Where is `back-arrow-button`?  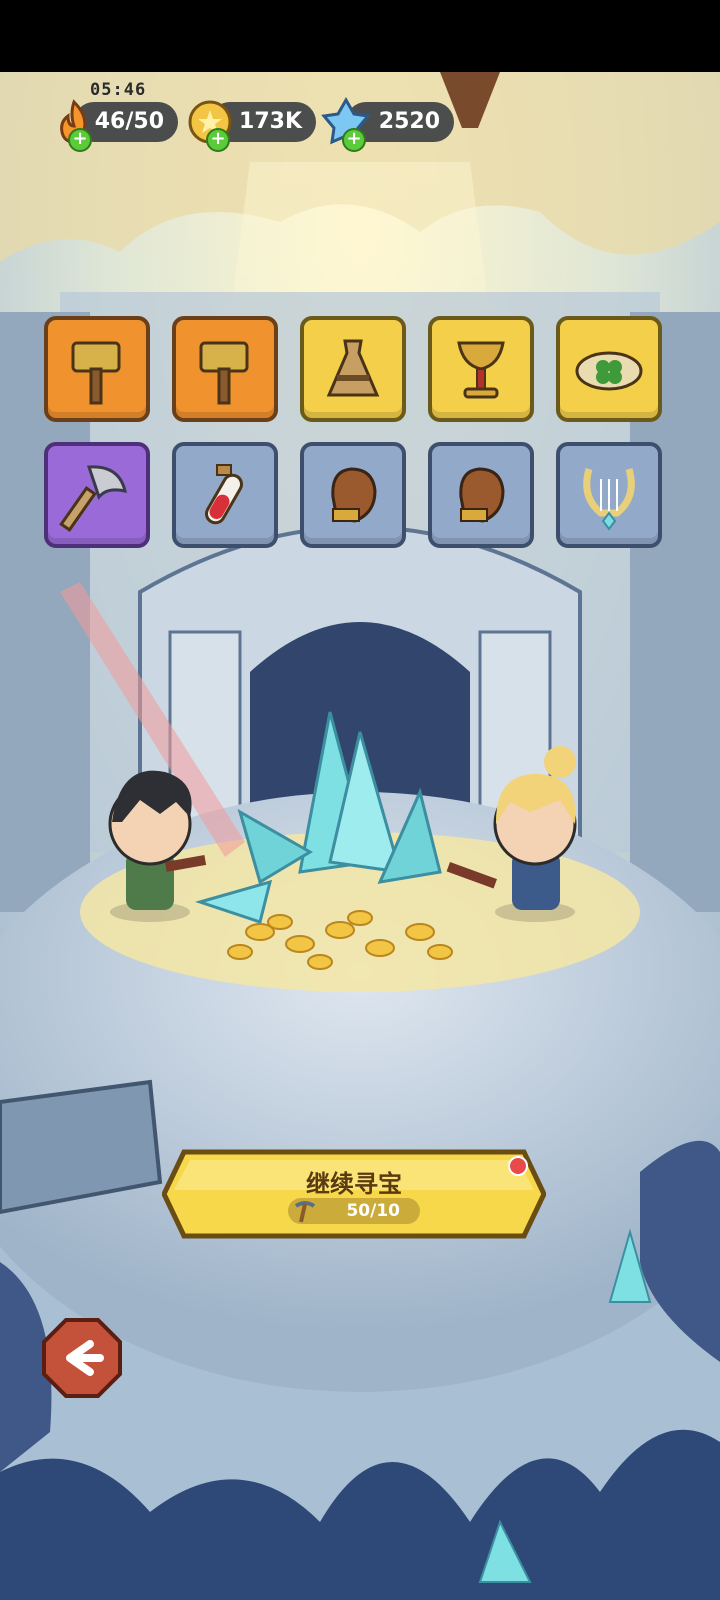 back-arrow-button is located at coordinates (82, 1358).